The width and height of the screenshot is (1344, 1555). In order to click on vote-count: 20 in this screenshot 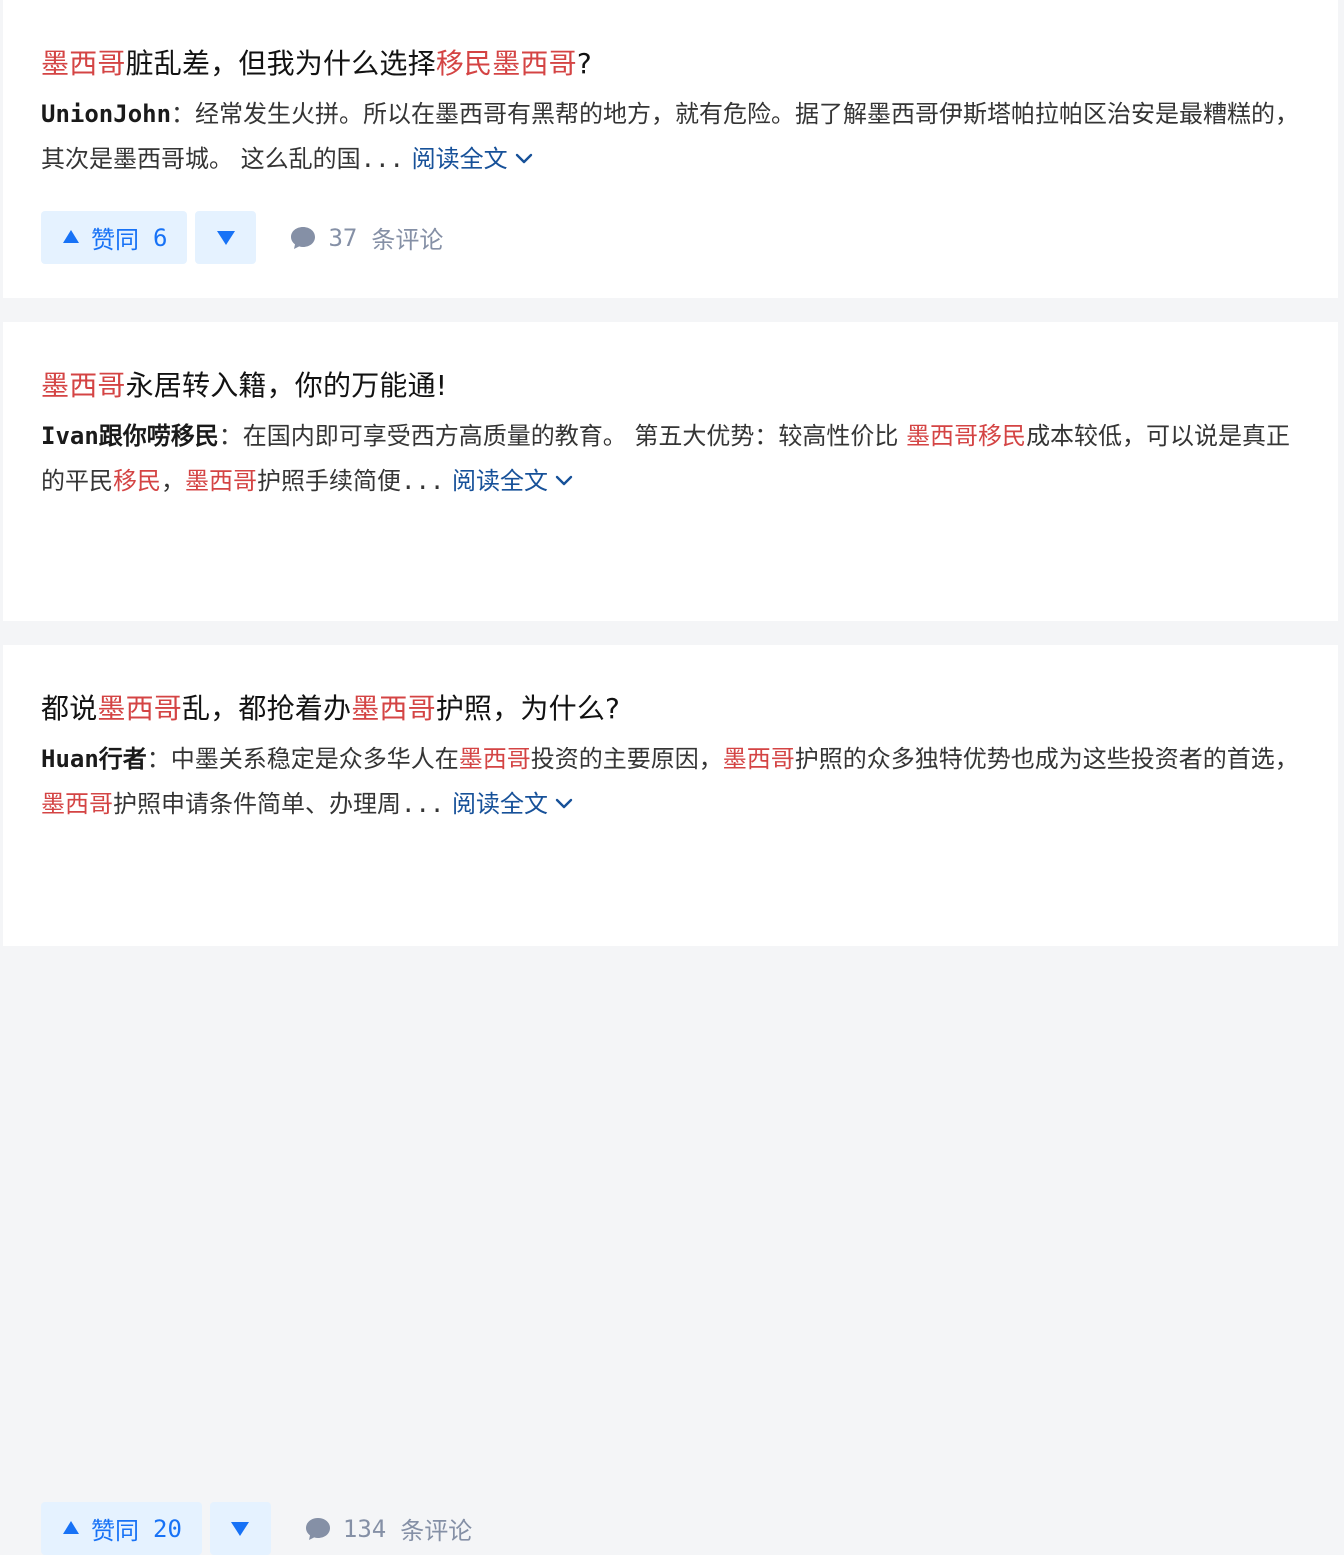, I will do `click(167, 1528)`.